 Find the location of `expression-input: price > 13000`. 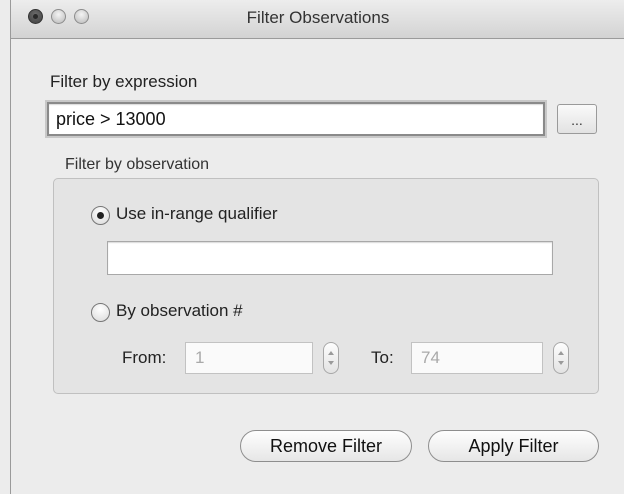

expression-input: price > 13000 is located at coordinates (296, 119).